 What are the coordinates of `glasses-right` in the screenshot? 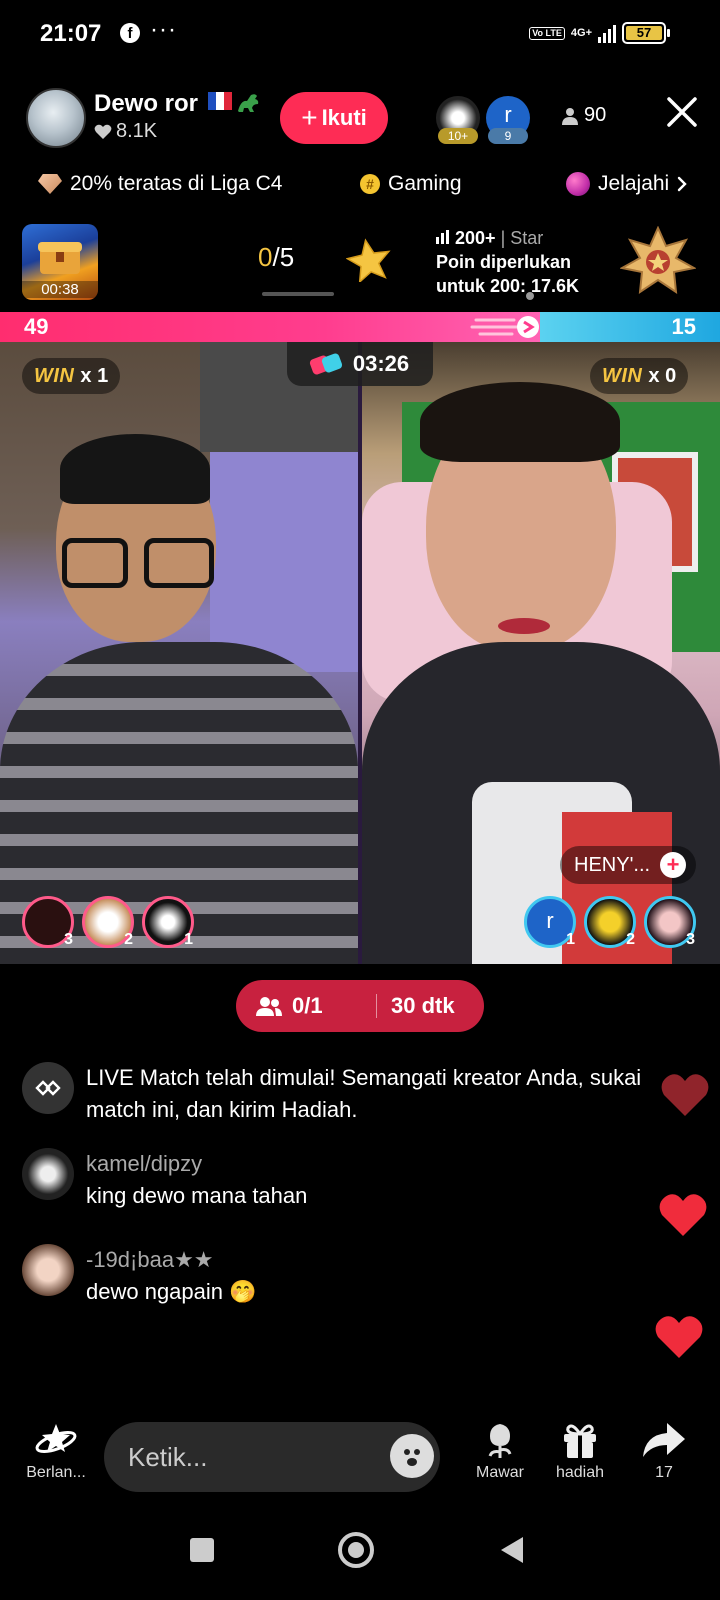 It's located at (179, 563).